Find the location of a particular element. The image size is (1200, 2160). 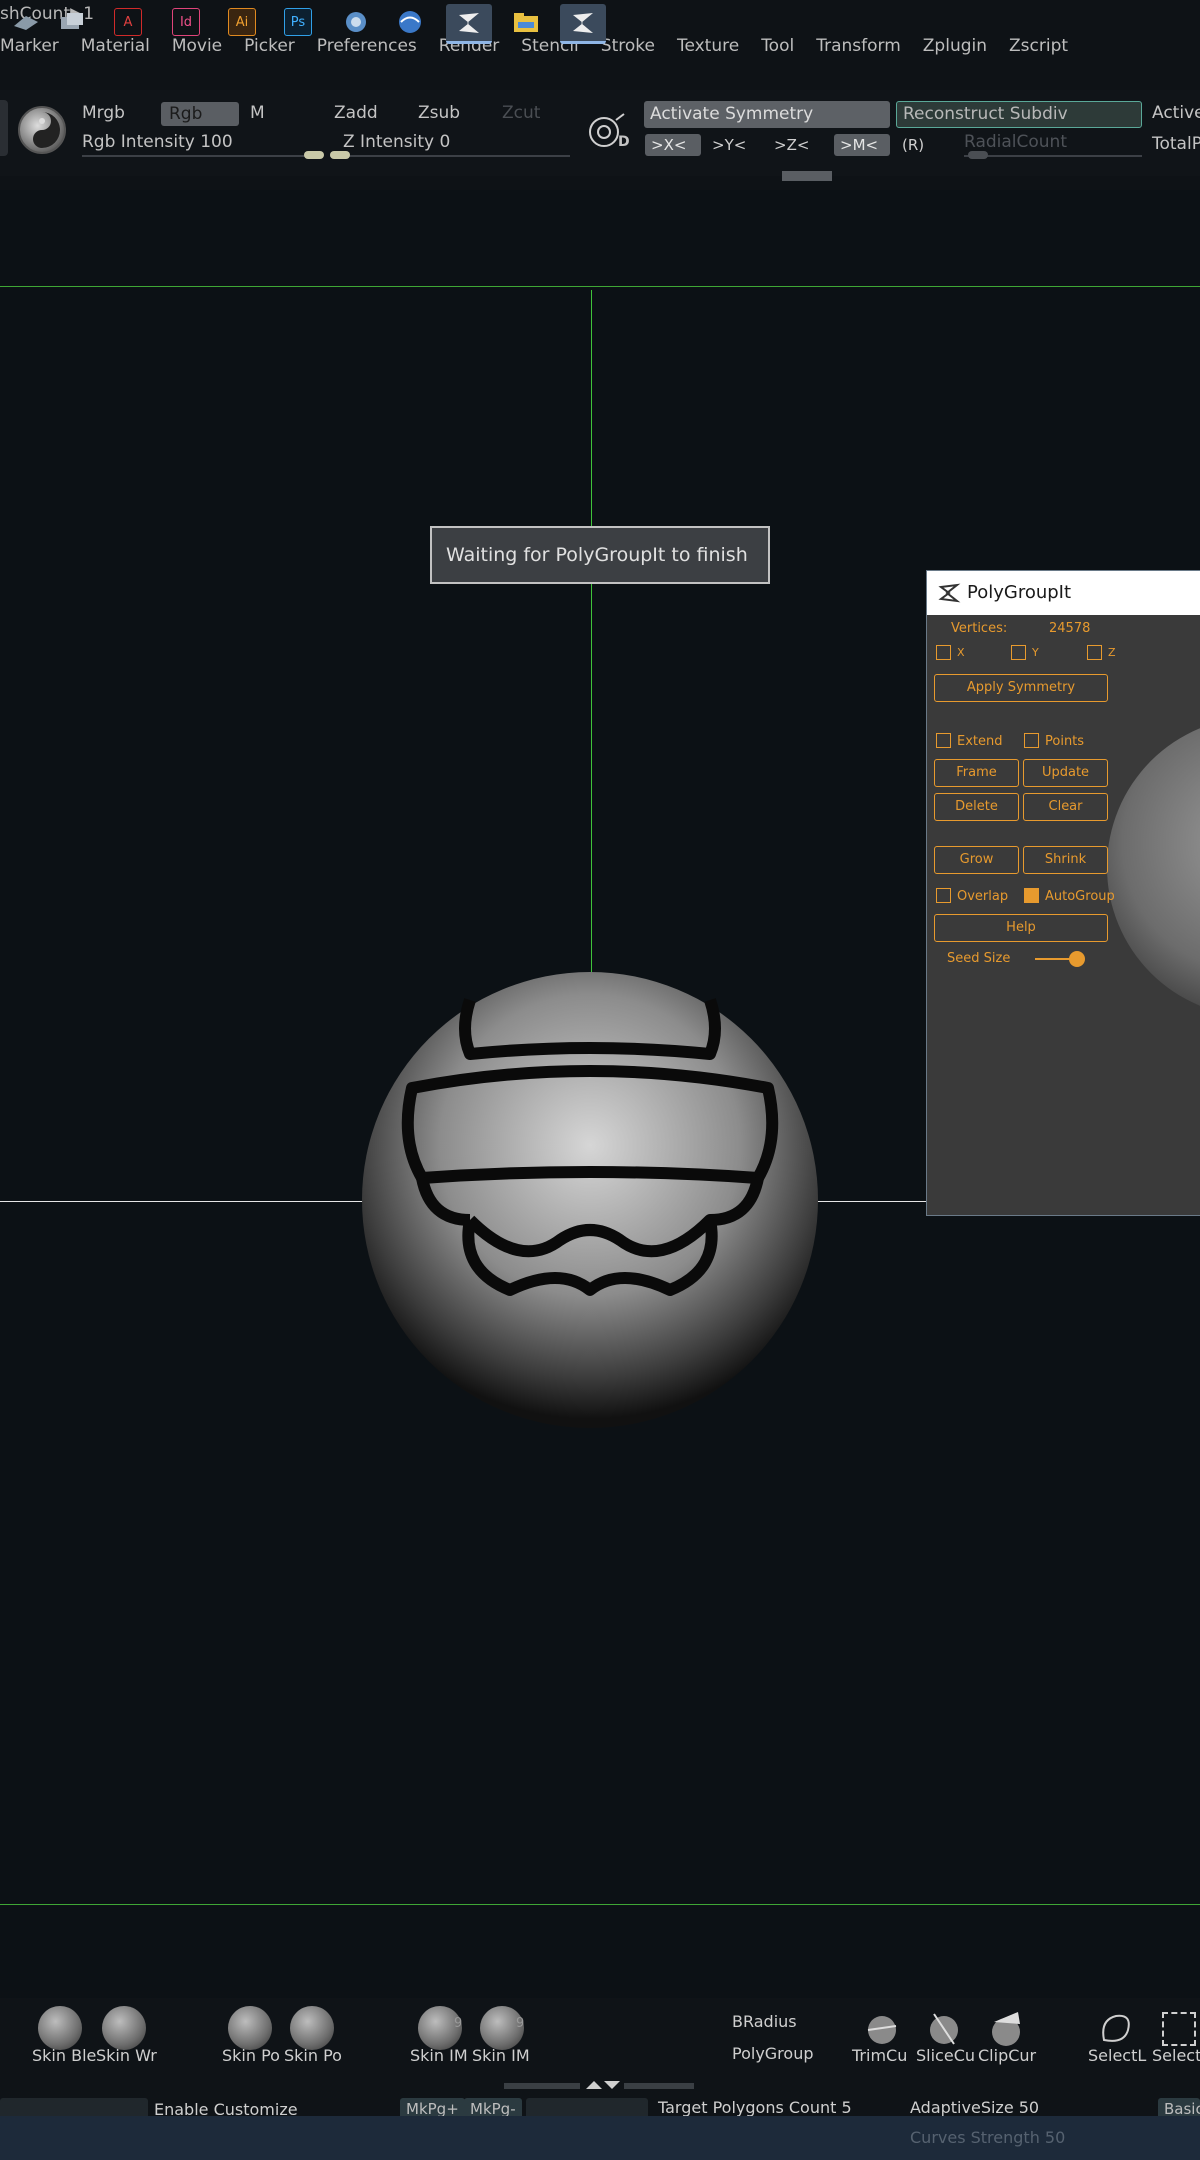

brush-skin-wrinkle-icon is located at coordinates (124, 2028).